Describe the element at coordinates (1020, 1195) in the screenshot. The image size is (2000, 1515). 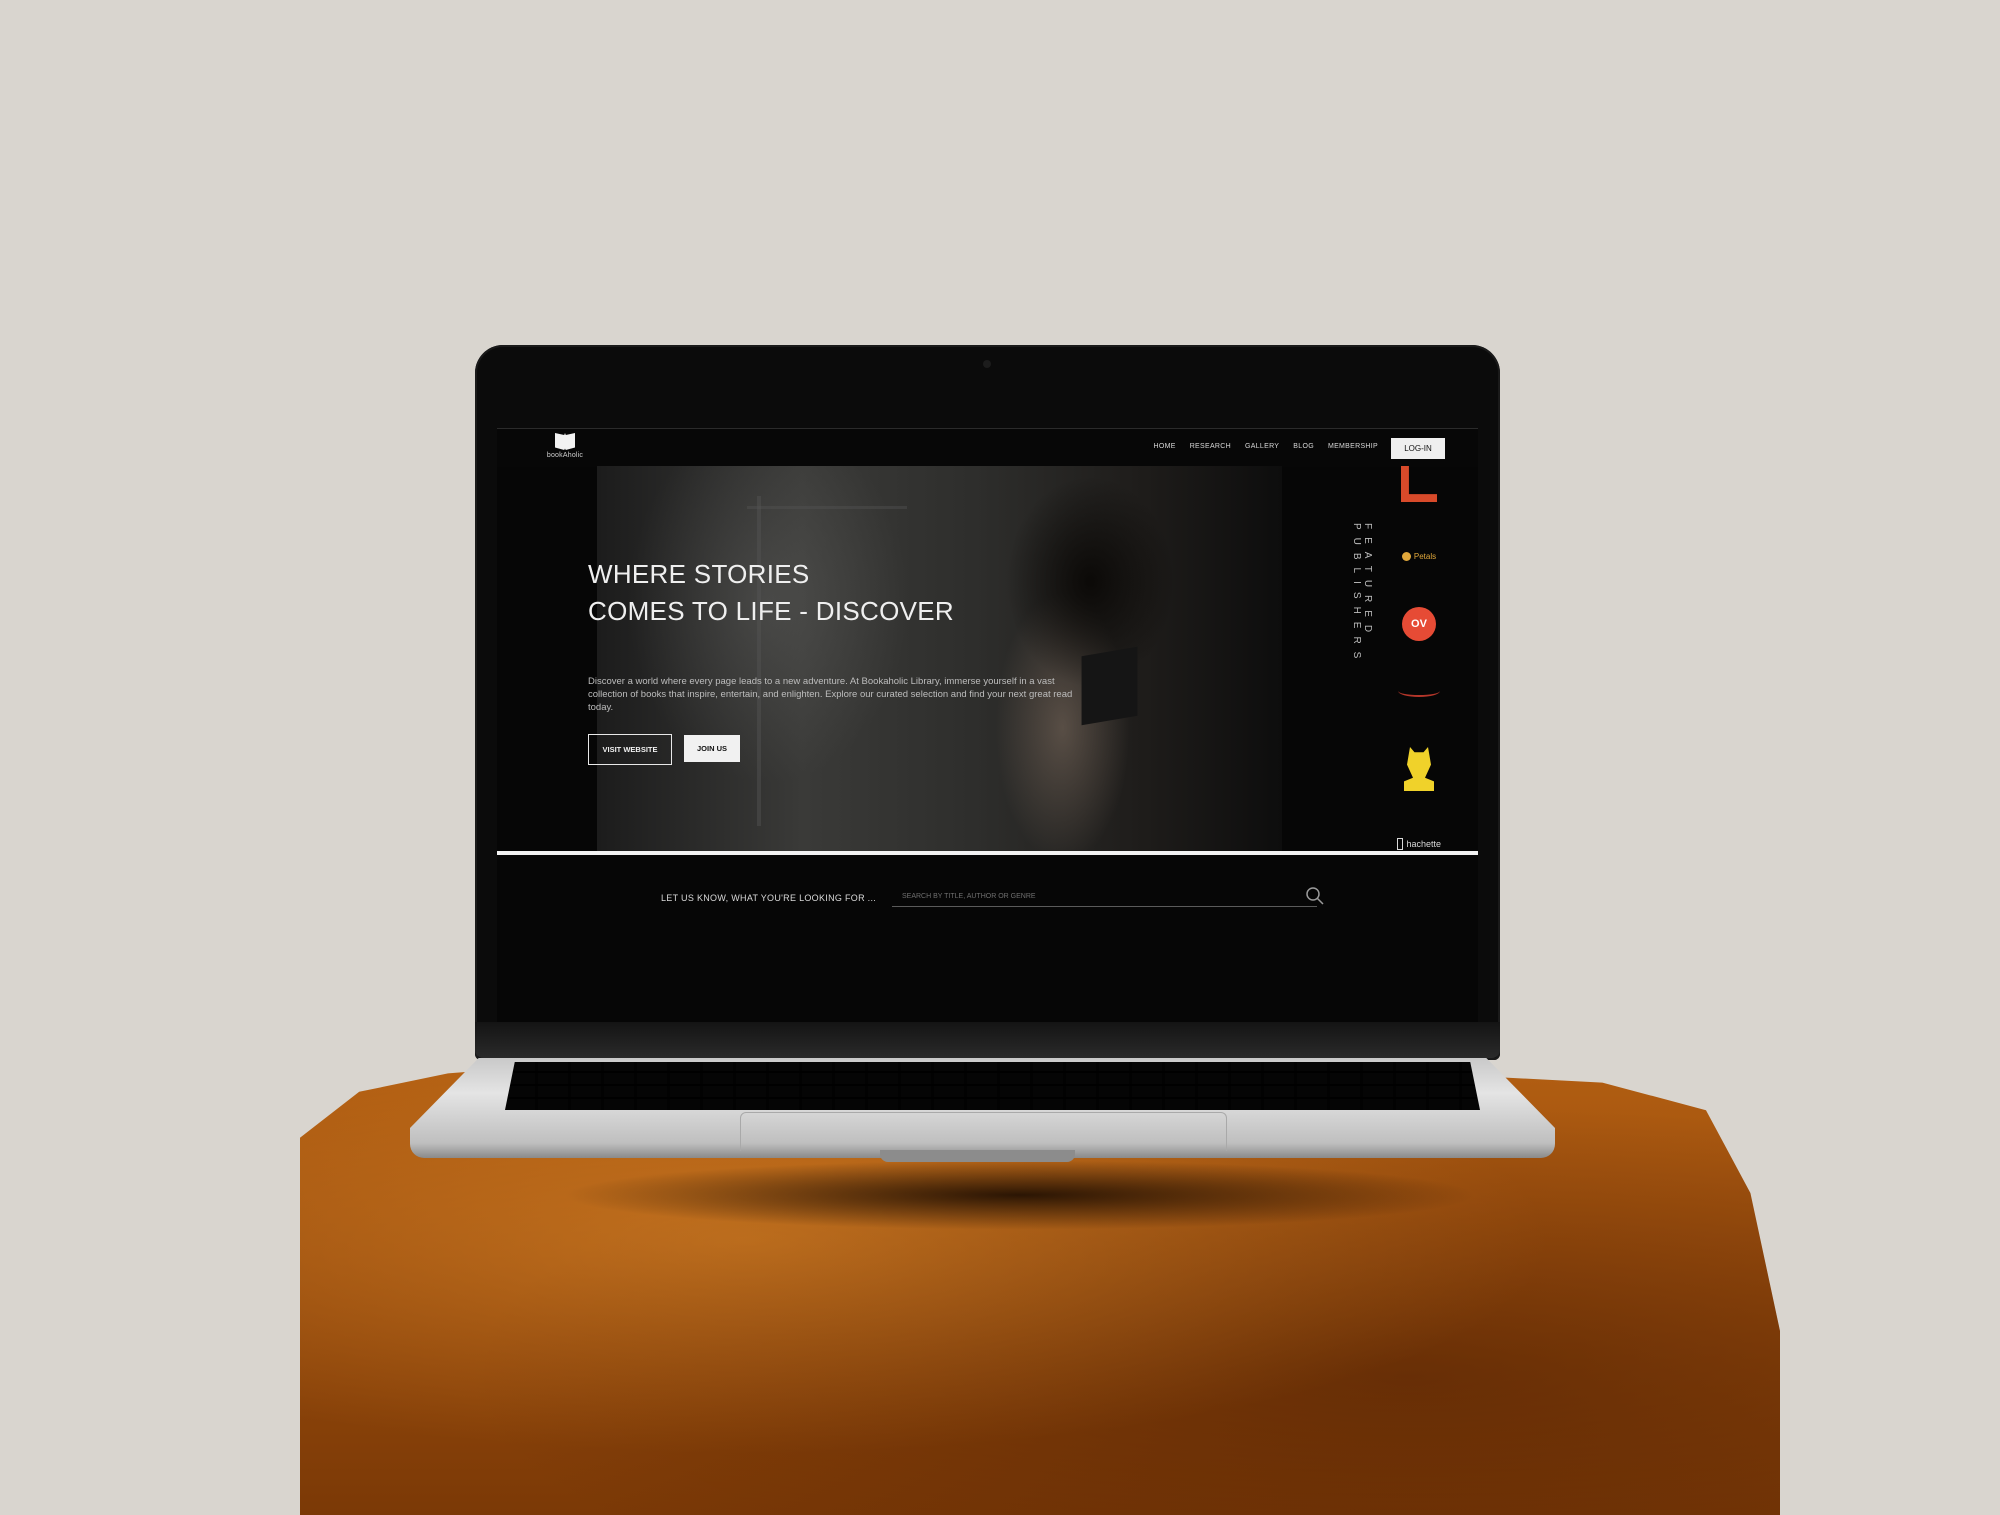
I see `laptop-shadow` at that location.